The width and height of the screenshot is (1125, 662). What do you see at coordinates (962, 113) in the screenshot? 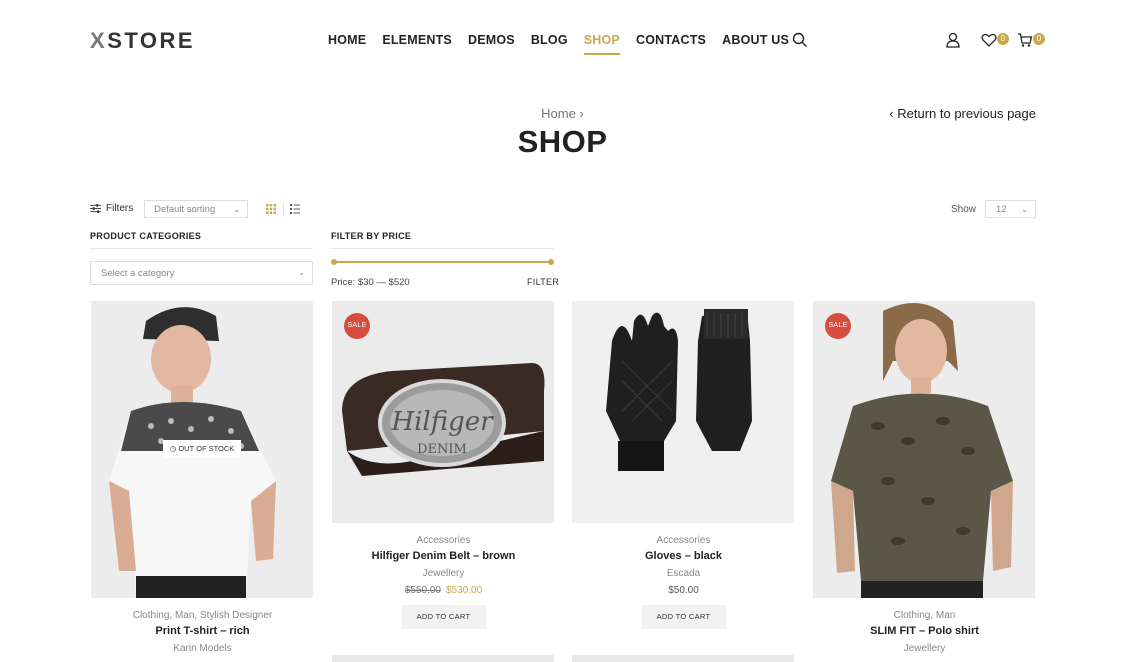
I see `return-to-previous-page-link: ‹ Return to previous page` at bounding box center [962, 113].